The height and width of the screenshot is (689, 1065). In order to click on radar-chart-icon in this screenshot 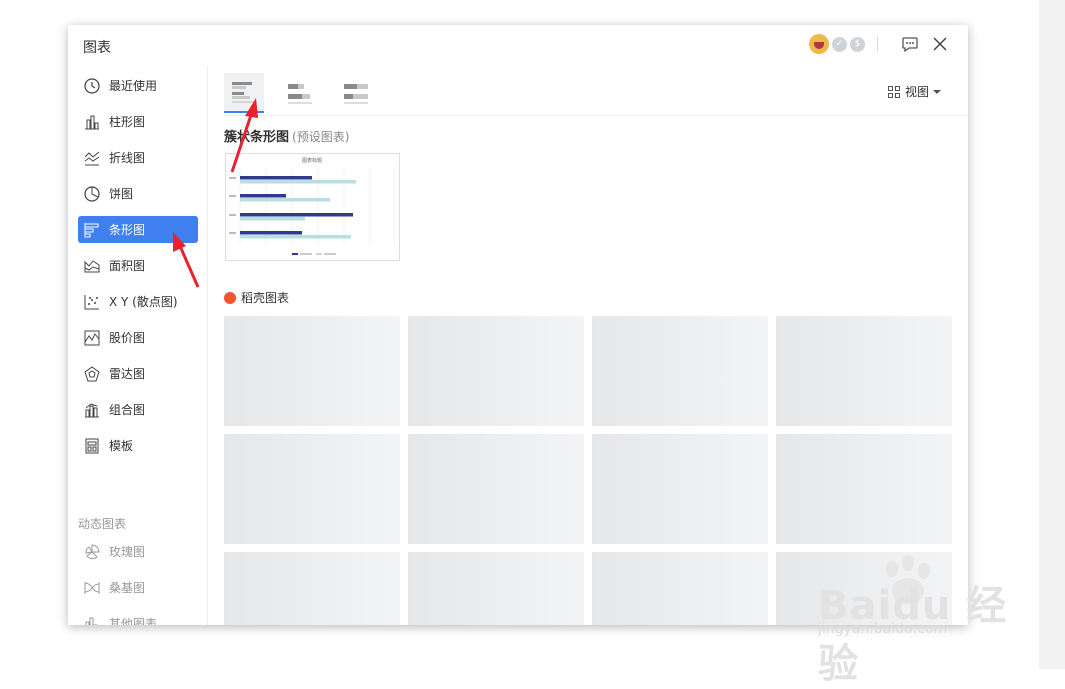, I will do `click(92, 374)`.